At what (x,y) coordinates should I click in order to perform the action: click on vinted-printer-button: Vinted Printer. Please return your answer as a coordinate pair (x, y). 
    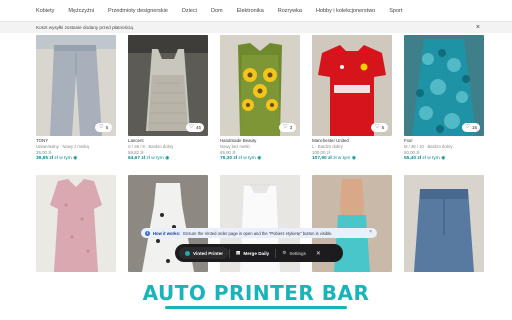
    Looking at the image, I should click on (204, 253).